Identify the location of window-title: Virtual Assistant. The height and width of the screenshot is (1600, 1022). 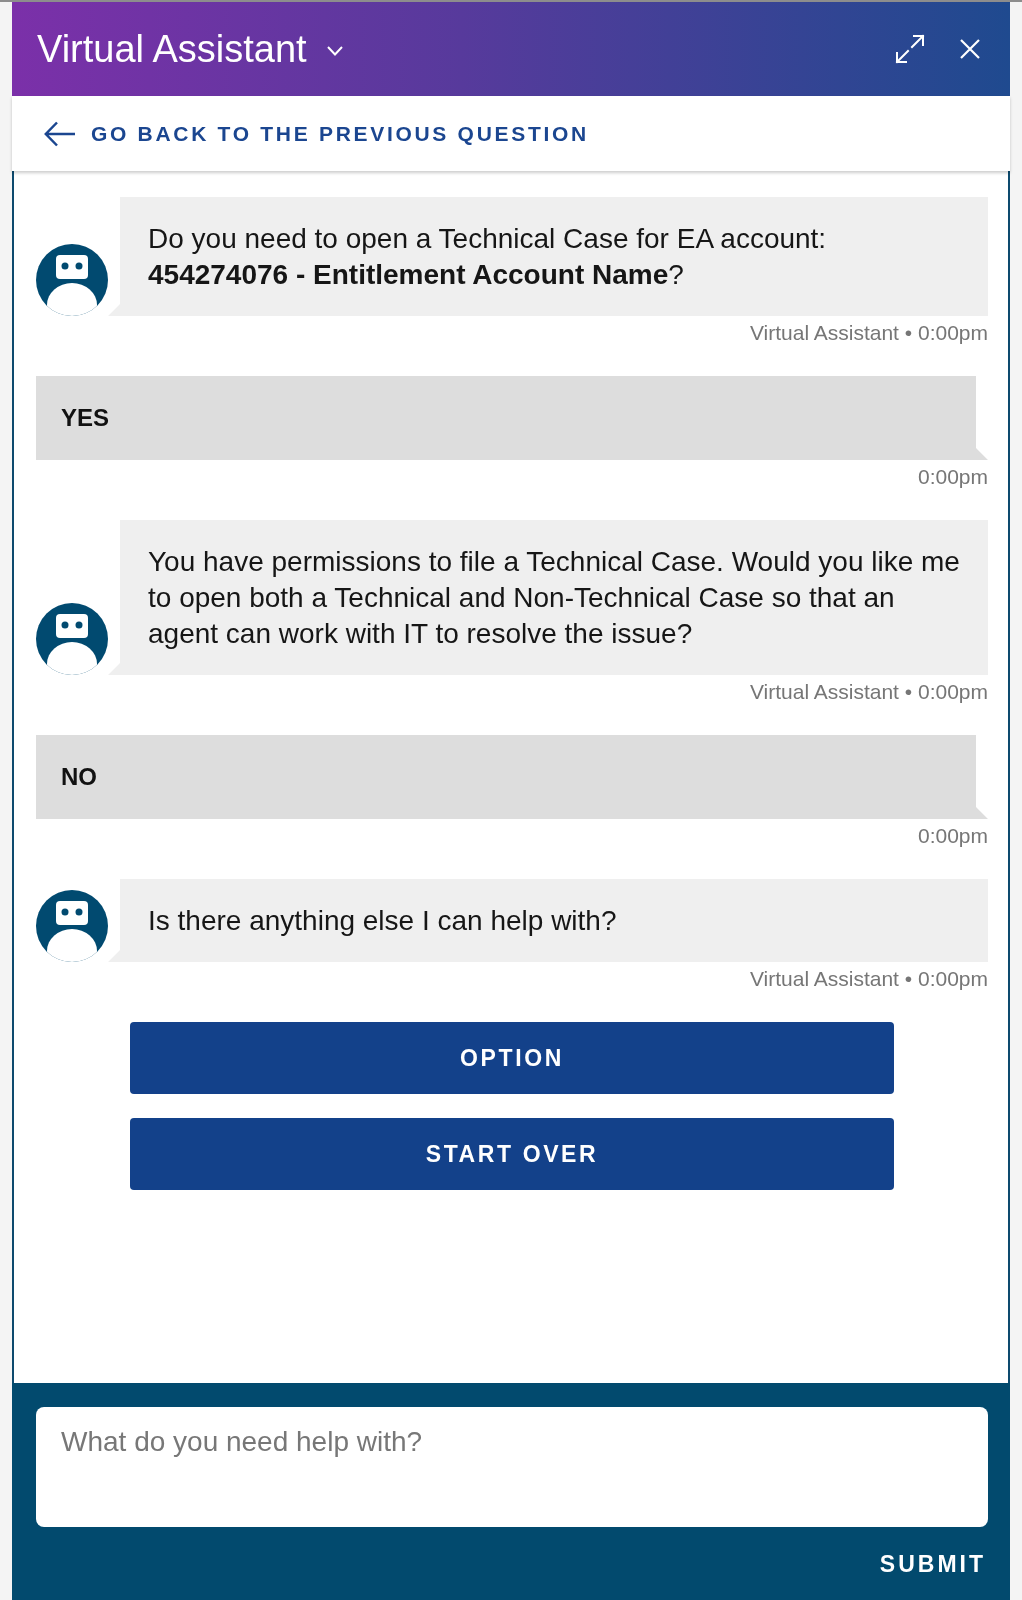
(172, 49).